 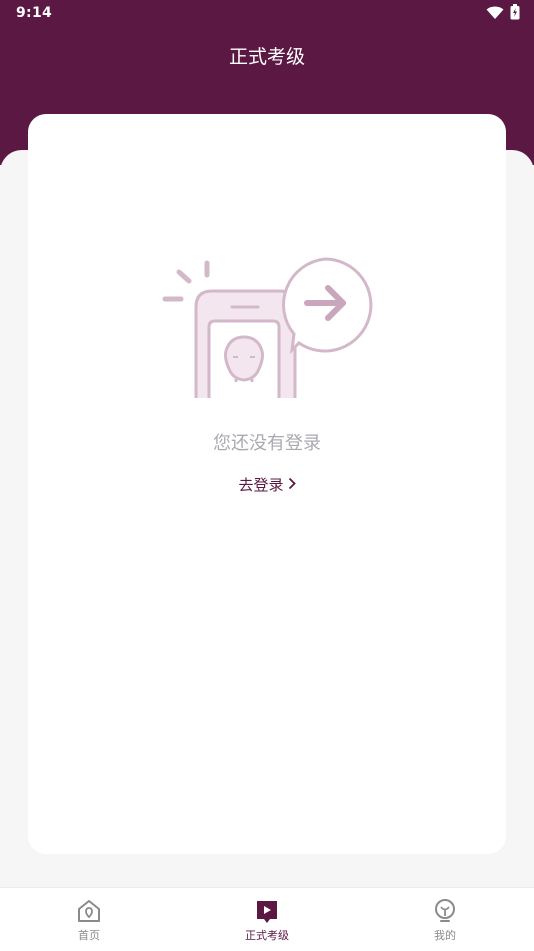 I want to click on page-title: 正式考级, so click(x=266, y=57).